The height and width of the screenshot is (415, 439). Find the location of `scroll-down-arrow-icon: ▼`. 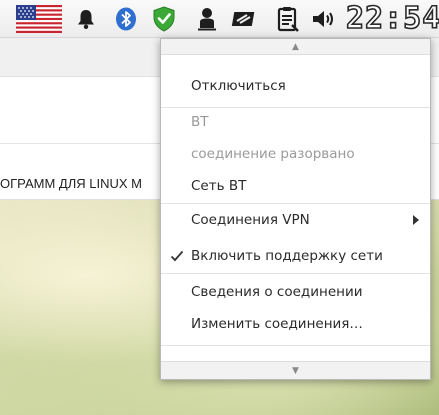

scroll-down-arrow-icon: ▼ is located at coordinates (295, 370).